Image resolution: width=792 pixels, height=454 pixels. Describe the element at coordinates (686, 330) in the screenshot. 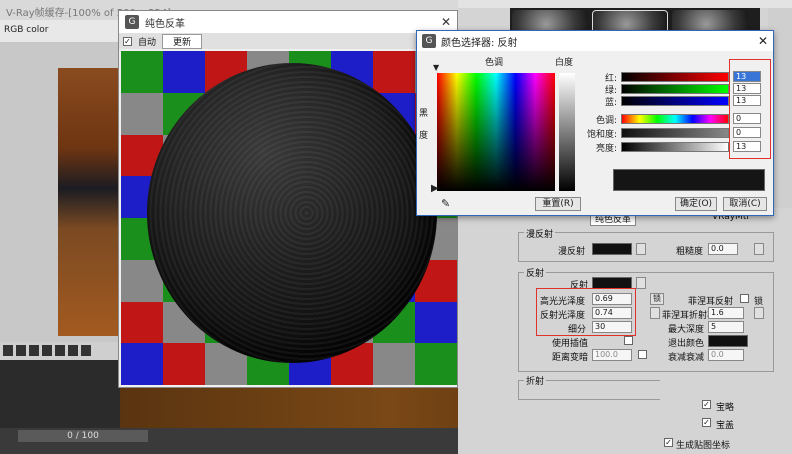

I see `max-depth-label: 最大深度` at that location.